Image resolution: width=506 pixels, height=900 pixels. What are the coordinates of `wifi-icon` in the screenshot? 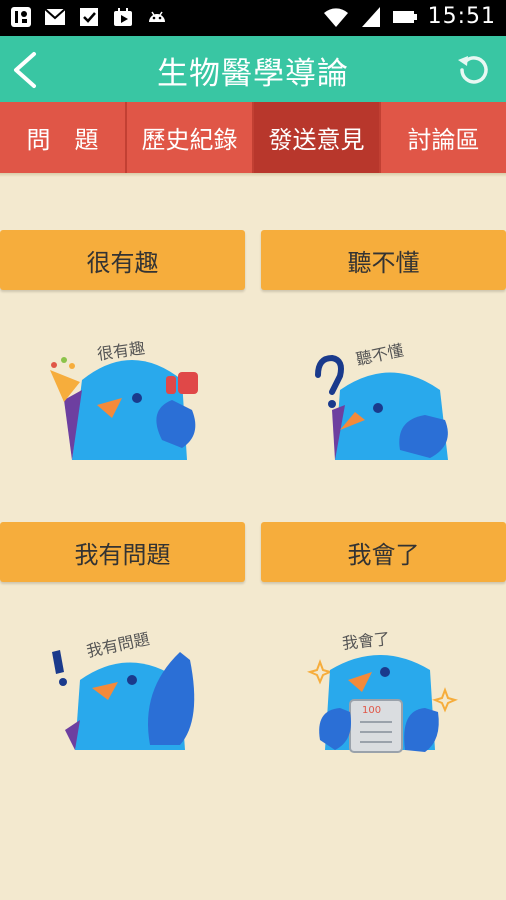 It's located at (335, 17).